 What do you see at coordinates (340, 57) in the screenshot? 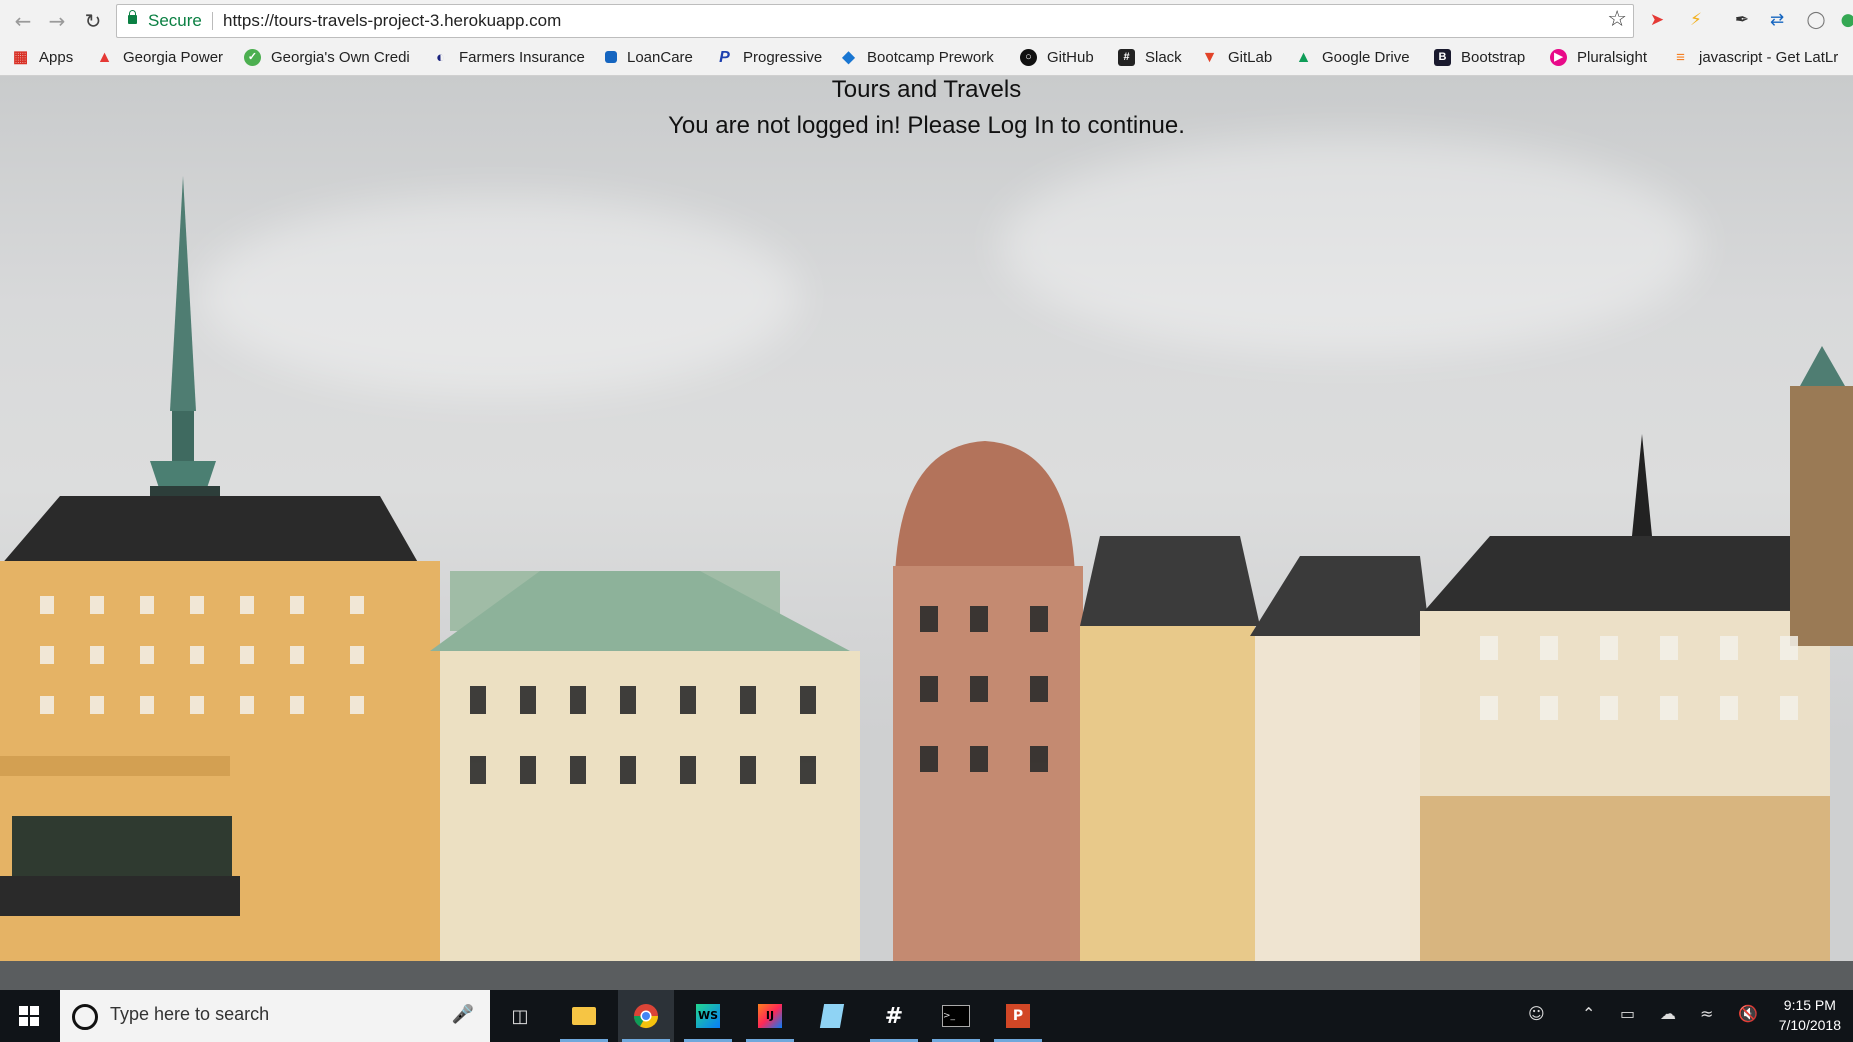
I see `bookmark-label: Georgia's Own Credi` at bounding box center [340, 57].